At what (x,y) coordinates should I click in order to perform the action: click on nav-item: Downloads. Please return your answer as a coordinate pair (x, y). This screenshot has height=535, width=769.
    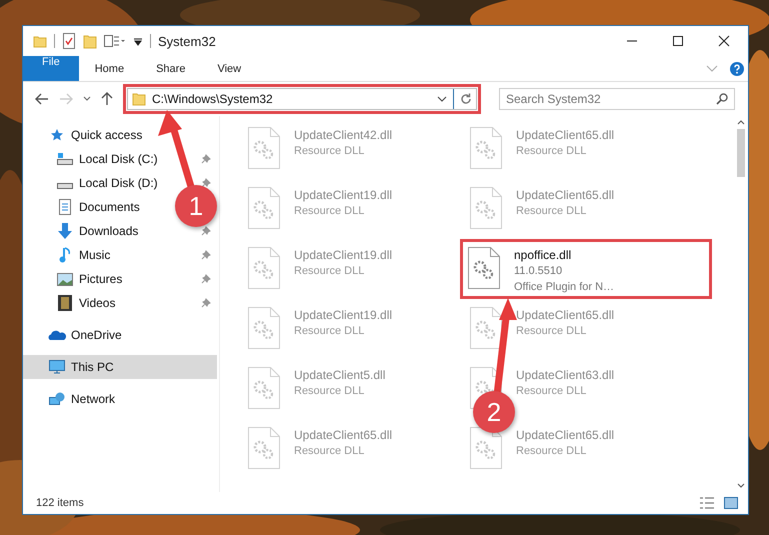
    Looking at the image, I should click on (80, 231).